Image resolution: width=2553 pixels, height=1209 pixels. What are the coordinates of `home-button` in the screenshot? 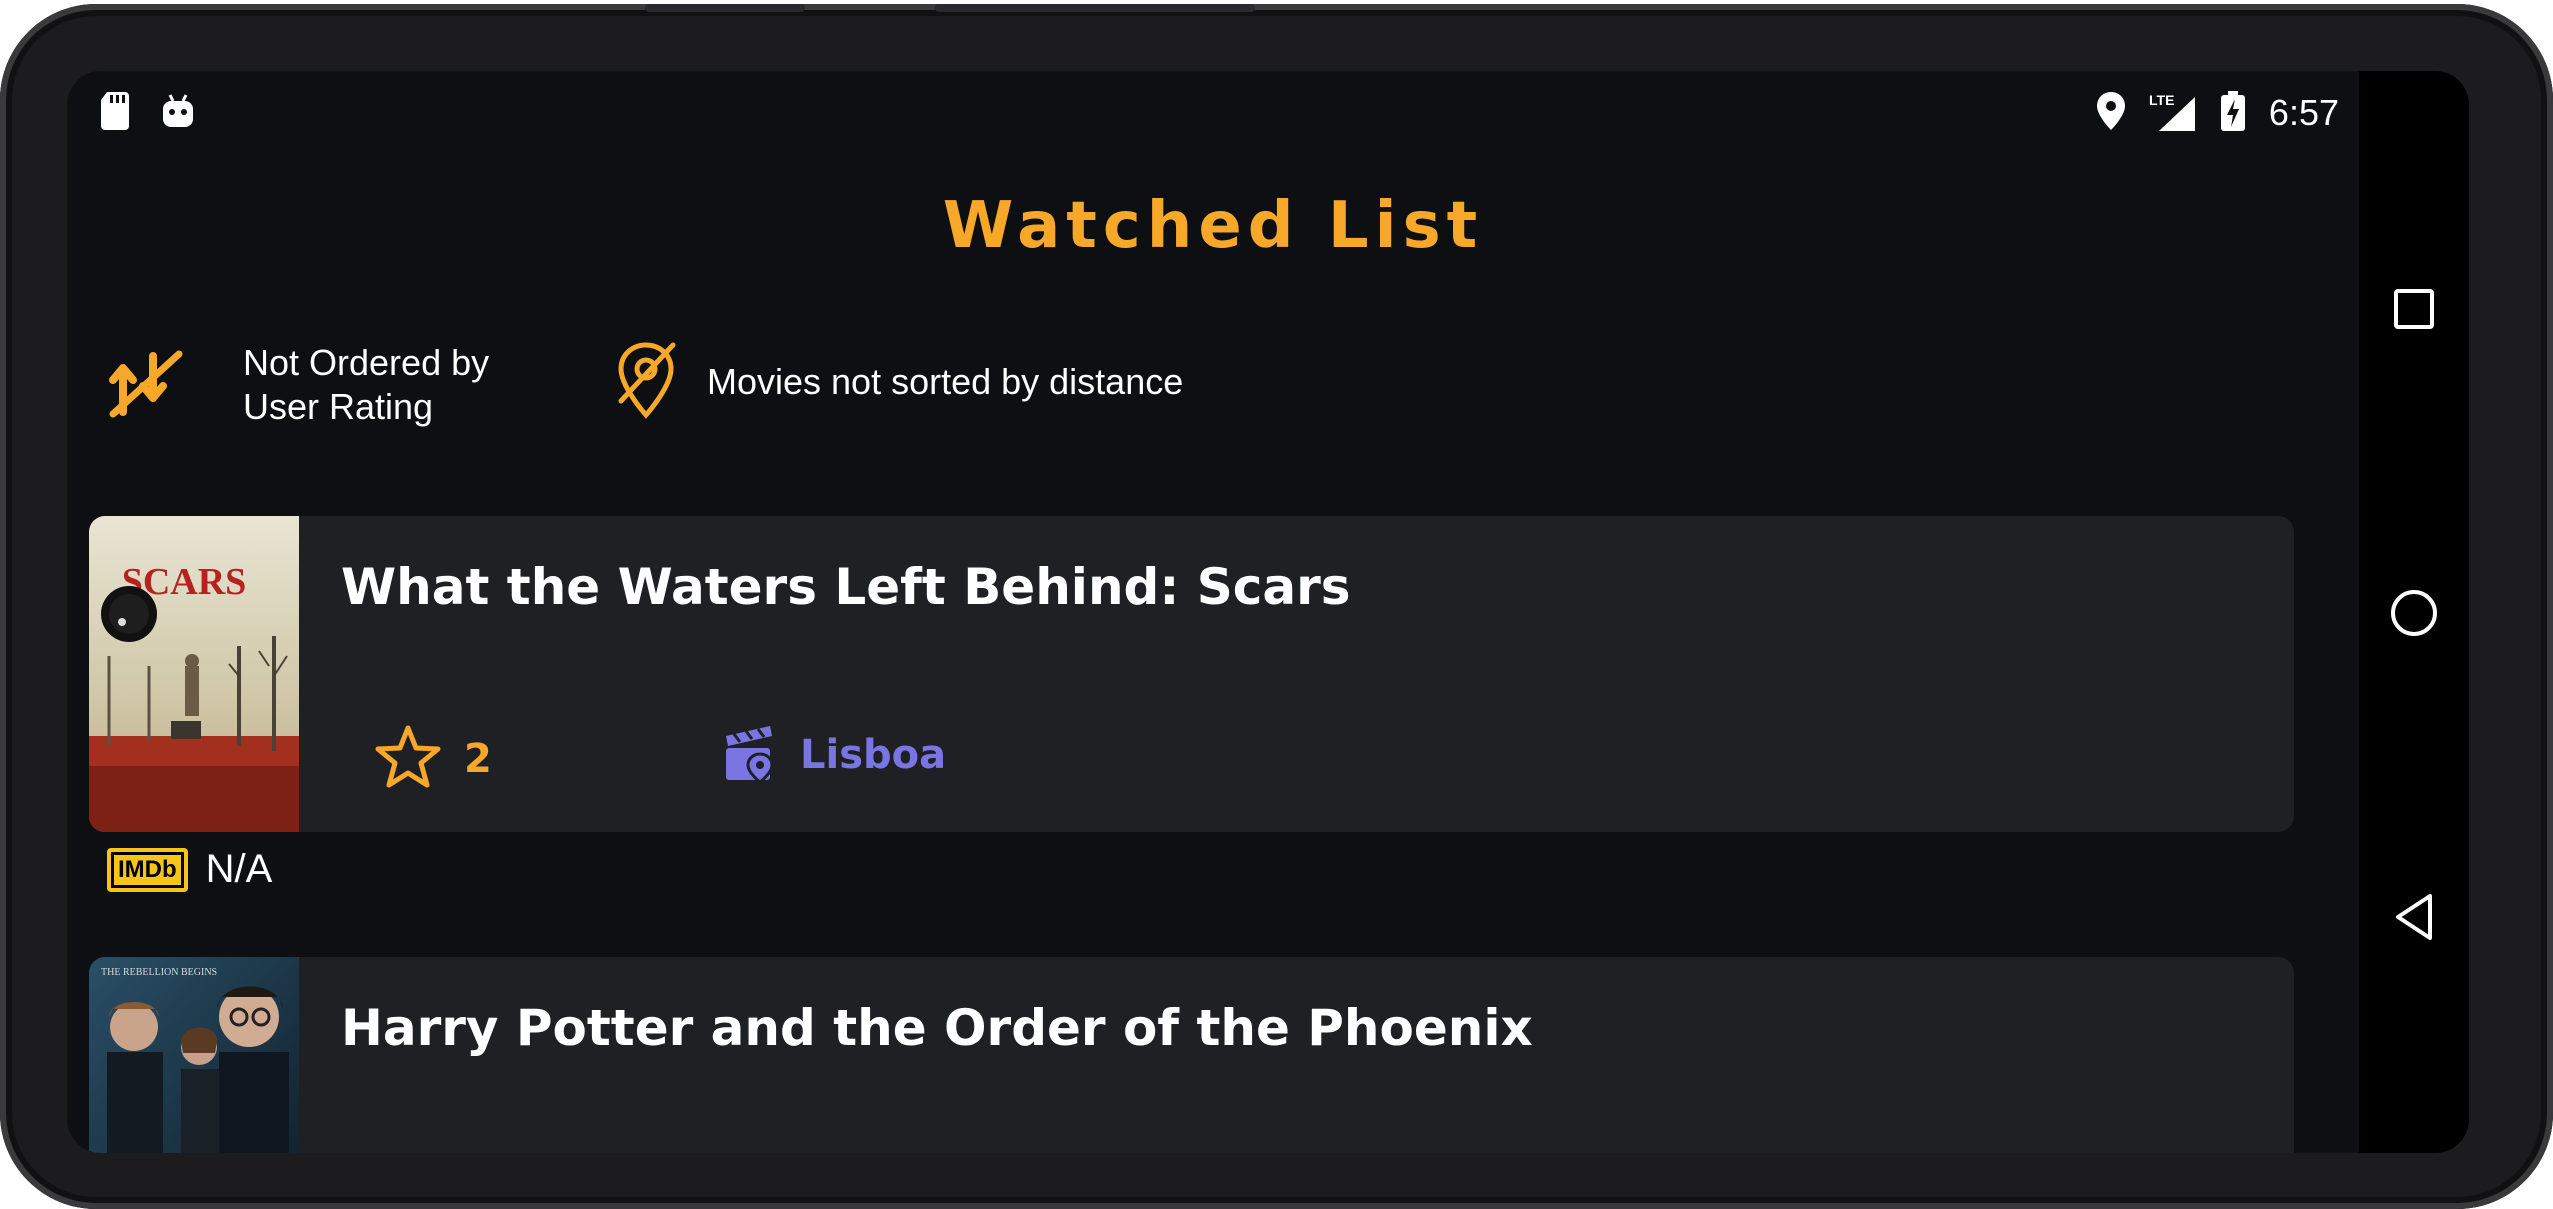 It's located at (2414, 613).